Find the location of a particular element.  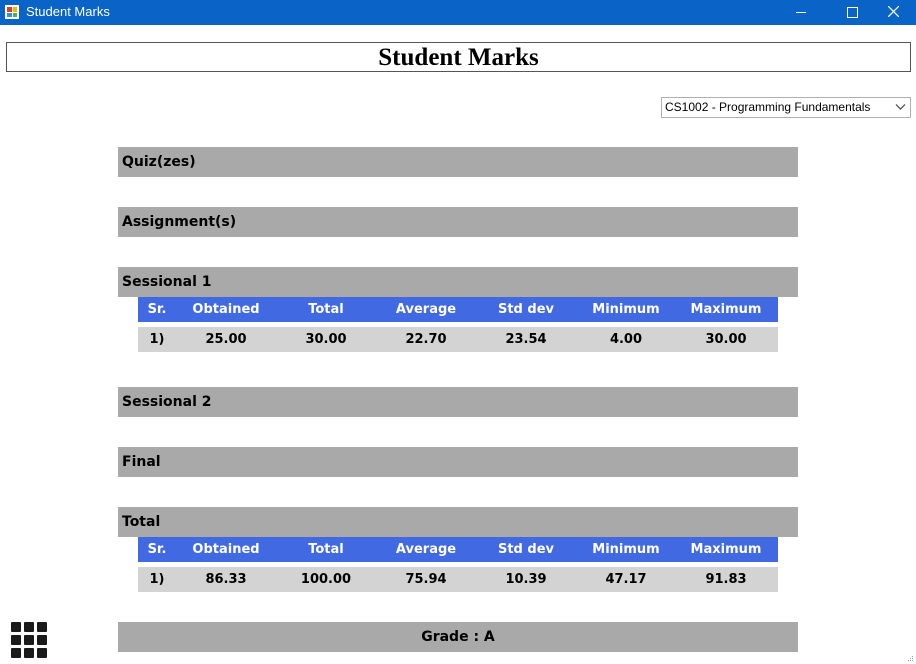

table-cell: 22.70 is located at coordinates (426, 339).